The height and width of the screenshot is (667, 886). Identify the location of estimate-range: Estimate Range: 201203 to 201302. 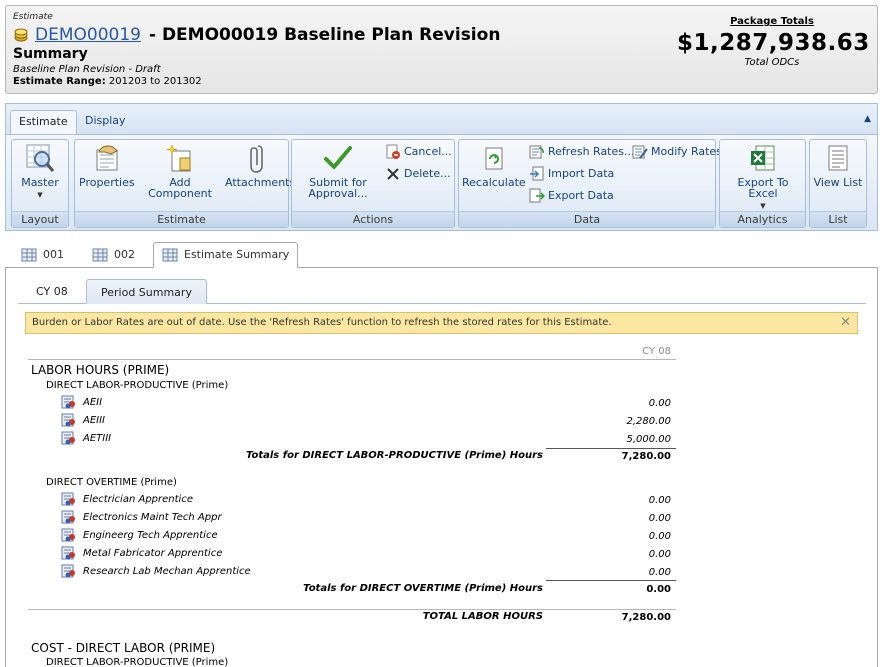
(107, 81).